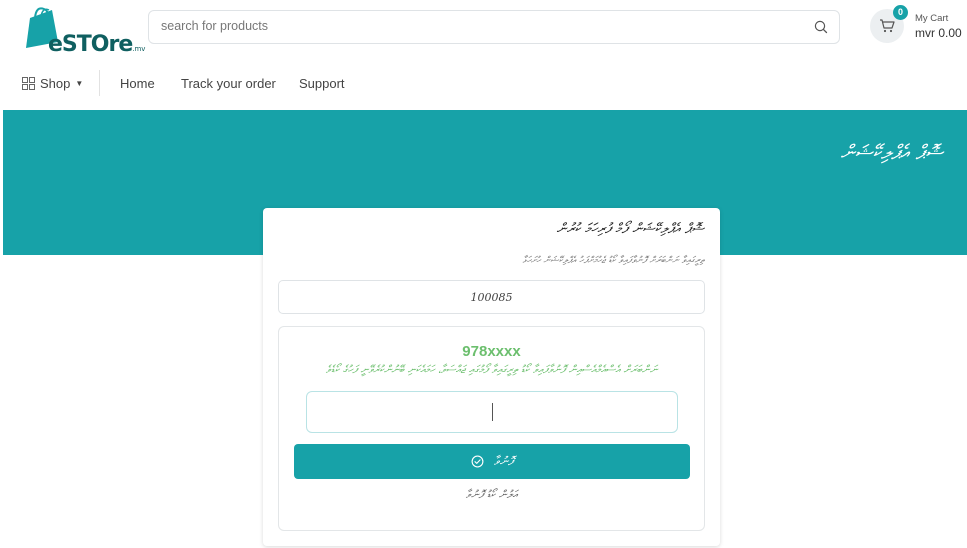 This screenshot has height=548, width=967. Describe the element at coordinates (887, 26) in the screenshot. I see `cart-icon` at that location.